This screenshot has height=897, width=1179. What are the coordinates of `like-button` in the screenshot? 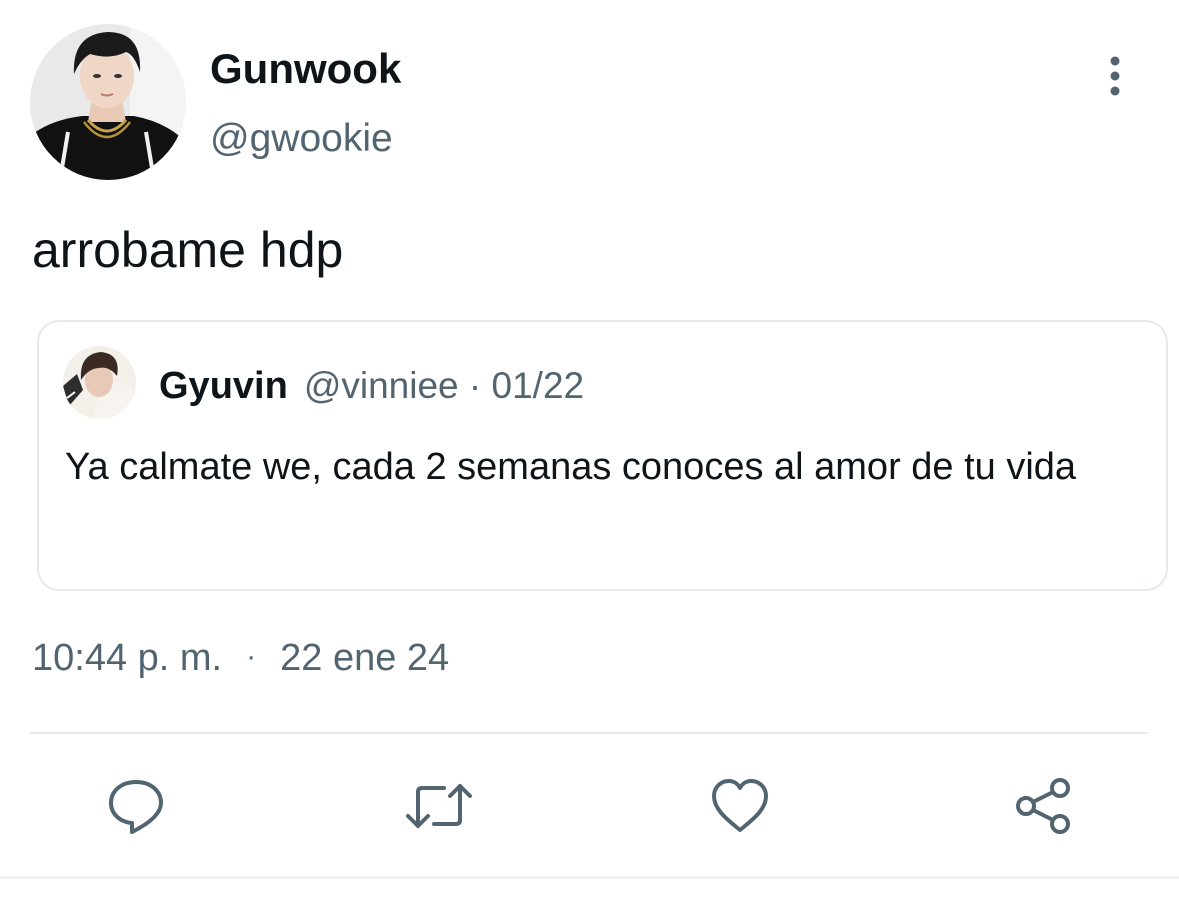 It's located at (740, 806).